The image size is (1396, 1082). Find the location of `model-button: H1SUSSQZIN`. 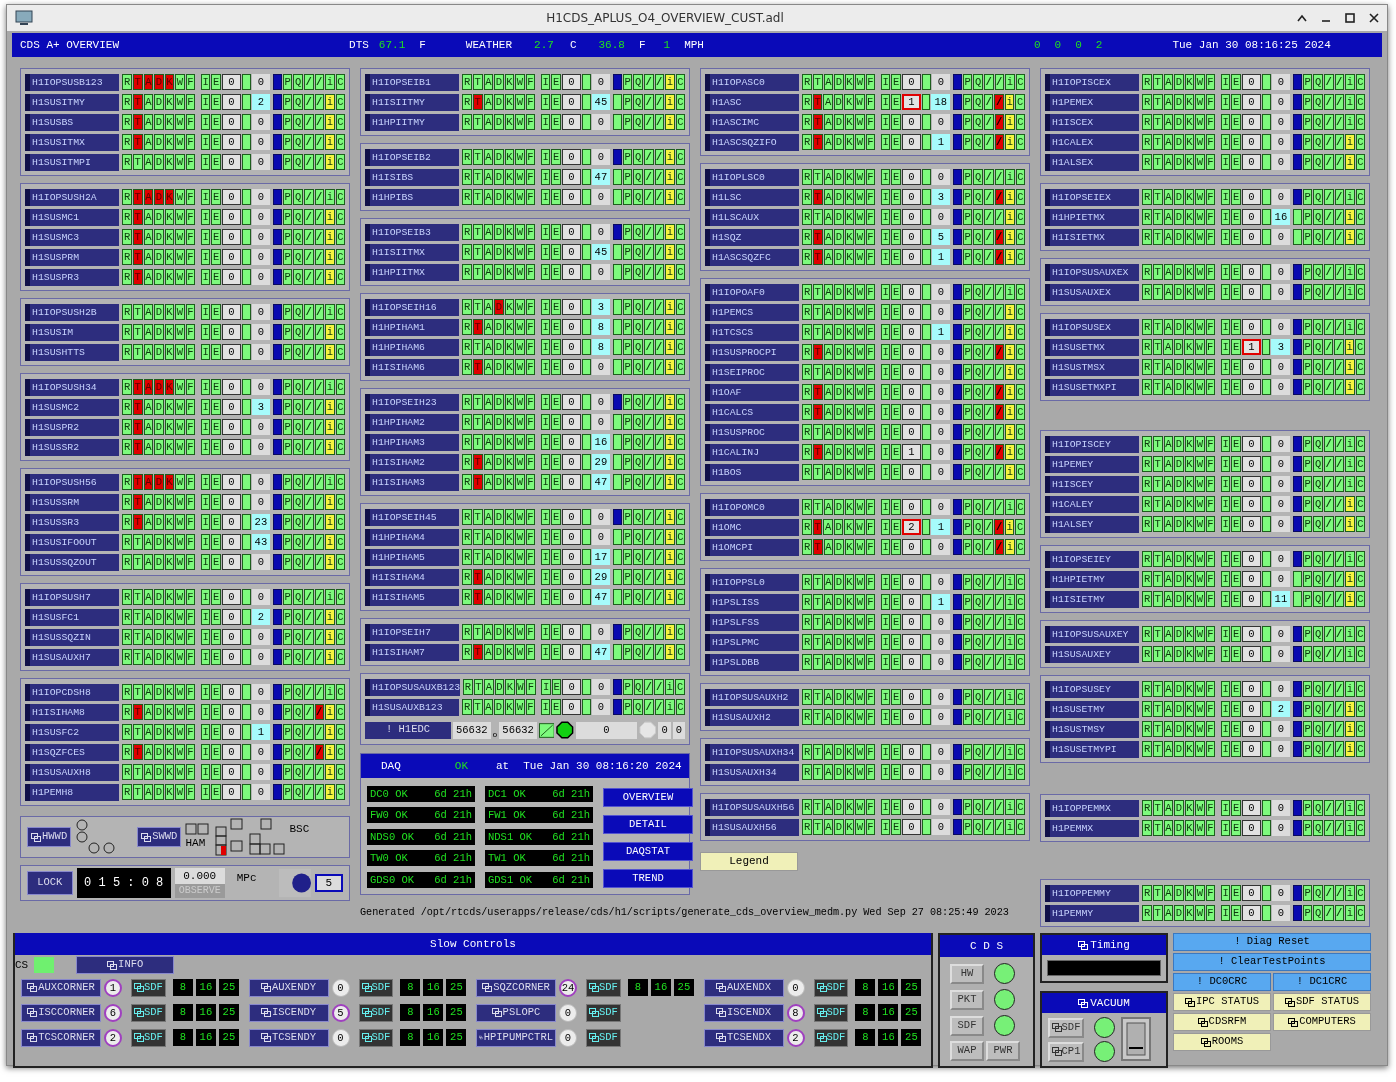

model-button: H1SUSSQZIN is located at coordinates (72, 637).